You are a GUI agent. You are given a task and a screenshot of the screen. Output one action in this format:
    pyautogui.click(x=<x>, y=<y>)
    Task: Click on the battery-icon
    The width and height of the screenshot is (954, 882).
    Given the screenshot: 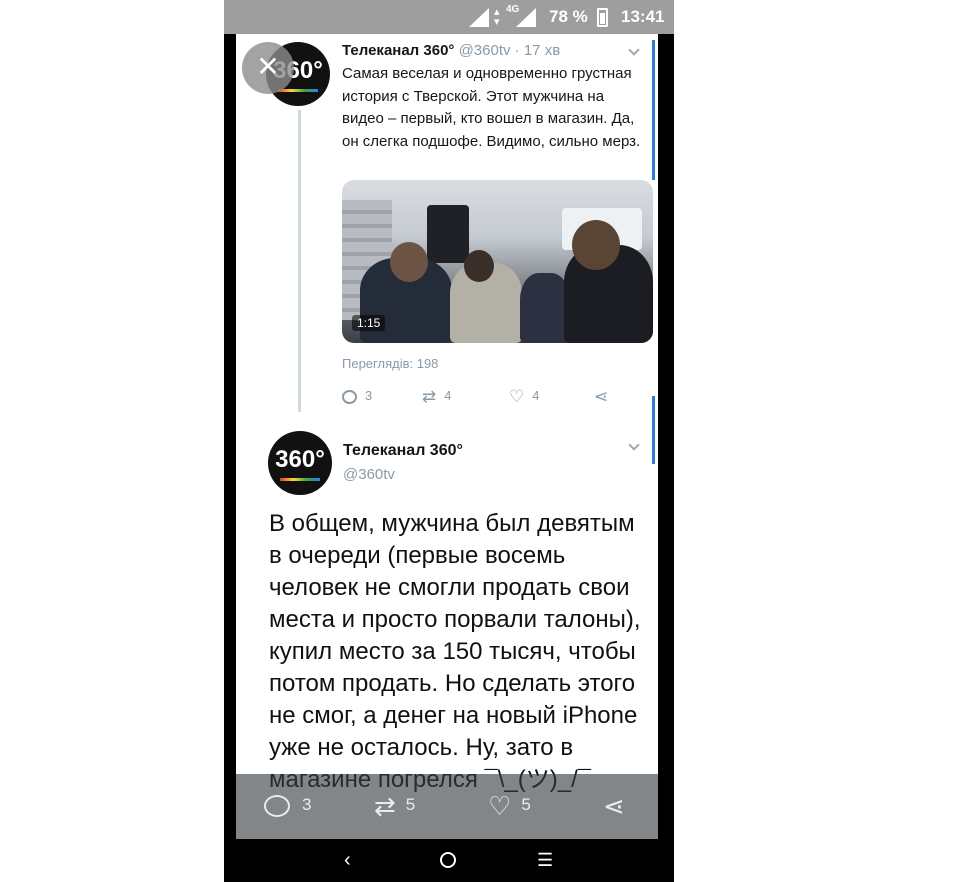 What is the action you would take?
    pyautogui.click(x=602, y=17)
    